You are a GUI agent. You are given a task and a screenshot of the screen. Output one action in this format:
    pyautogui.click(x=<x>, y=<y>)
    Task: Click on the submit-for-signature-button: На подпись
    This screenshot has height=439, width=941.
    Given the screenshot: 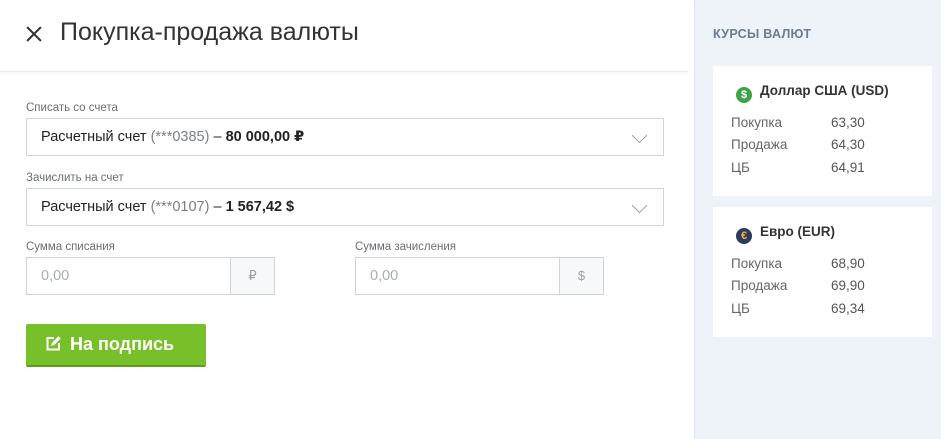 What is the action you would take?
    pyautogui.click(x=116, y=345)
    